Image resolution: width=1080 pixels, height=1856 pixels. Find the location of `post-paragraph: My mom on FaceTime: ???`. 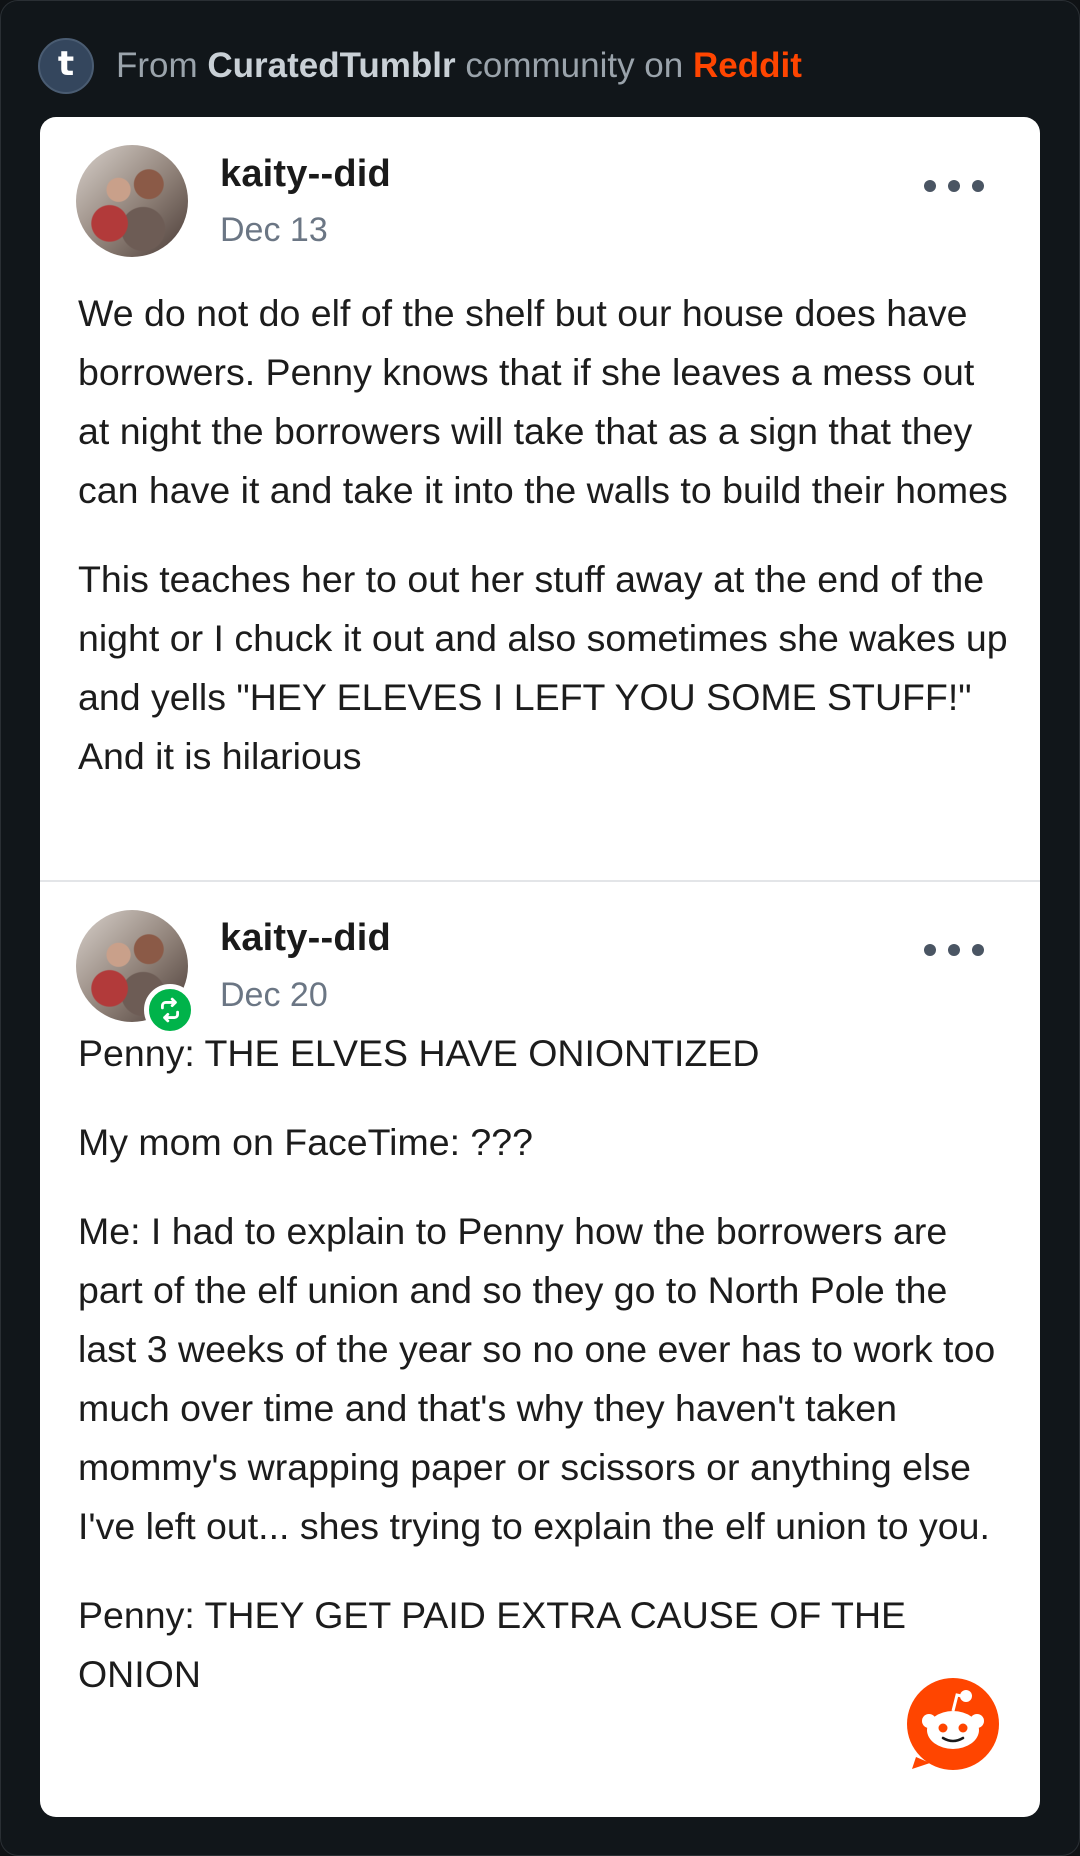

post-paragraph: My mom on FaceTime: ??? is located at coordinates (305, 1142).